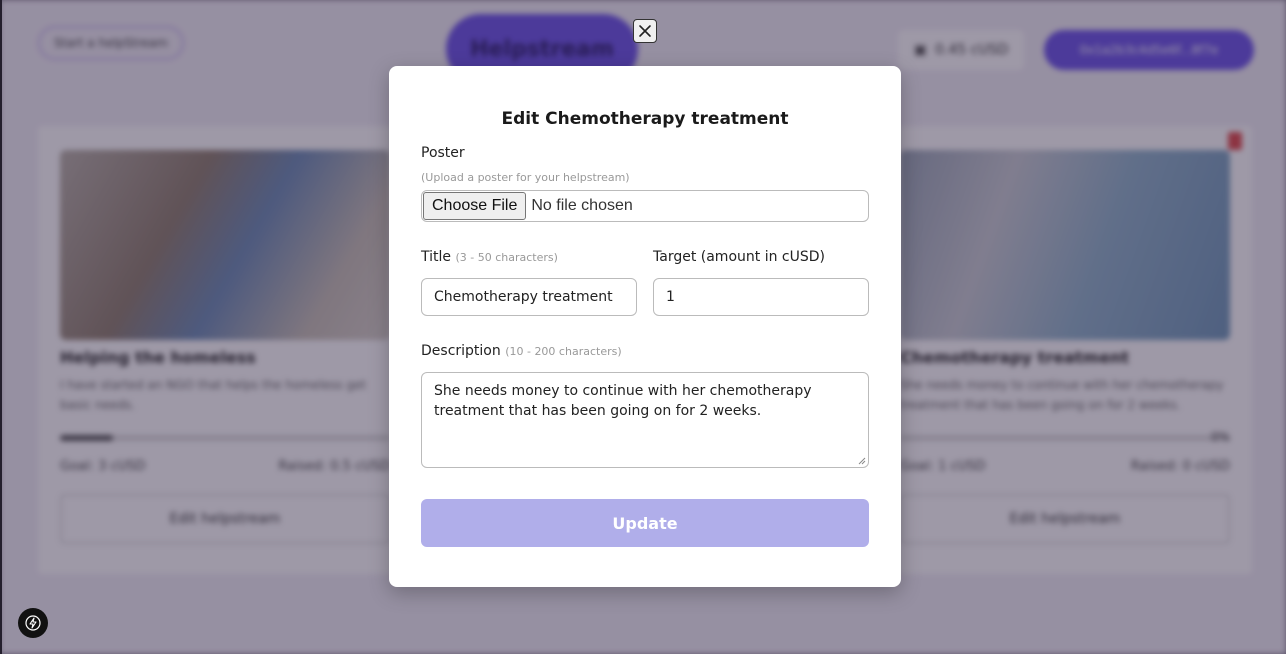 This screenshot has height=654, width=1286. I want to click on bolt-icon, so click(33, 623).